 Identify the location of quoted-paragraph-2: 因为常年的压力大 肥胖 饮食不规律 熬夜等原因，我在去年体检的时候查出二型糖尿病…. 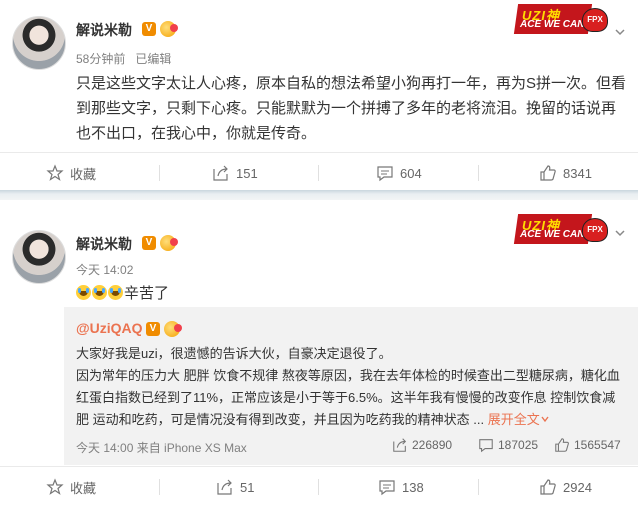
(352, 398).